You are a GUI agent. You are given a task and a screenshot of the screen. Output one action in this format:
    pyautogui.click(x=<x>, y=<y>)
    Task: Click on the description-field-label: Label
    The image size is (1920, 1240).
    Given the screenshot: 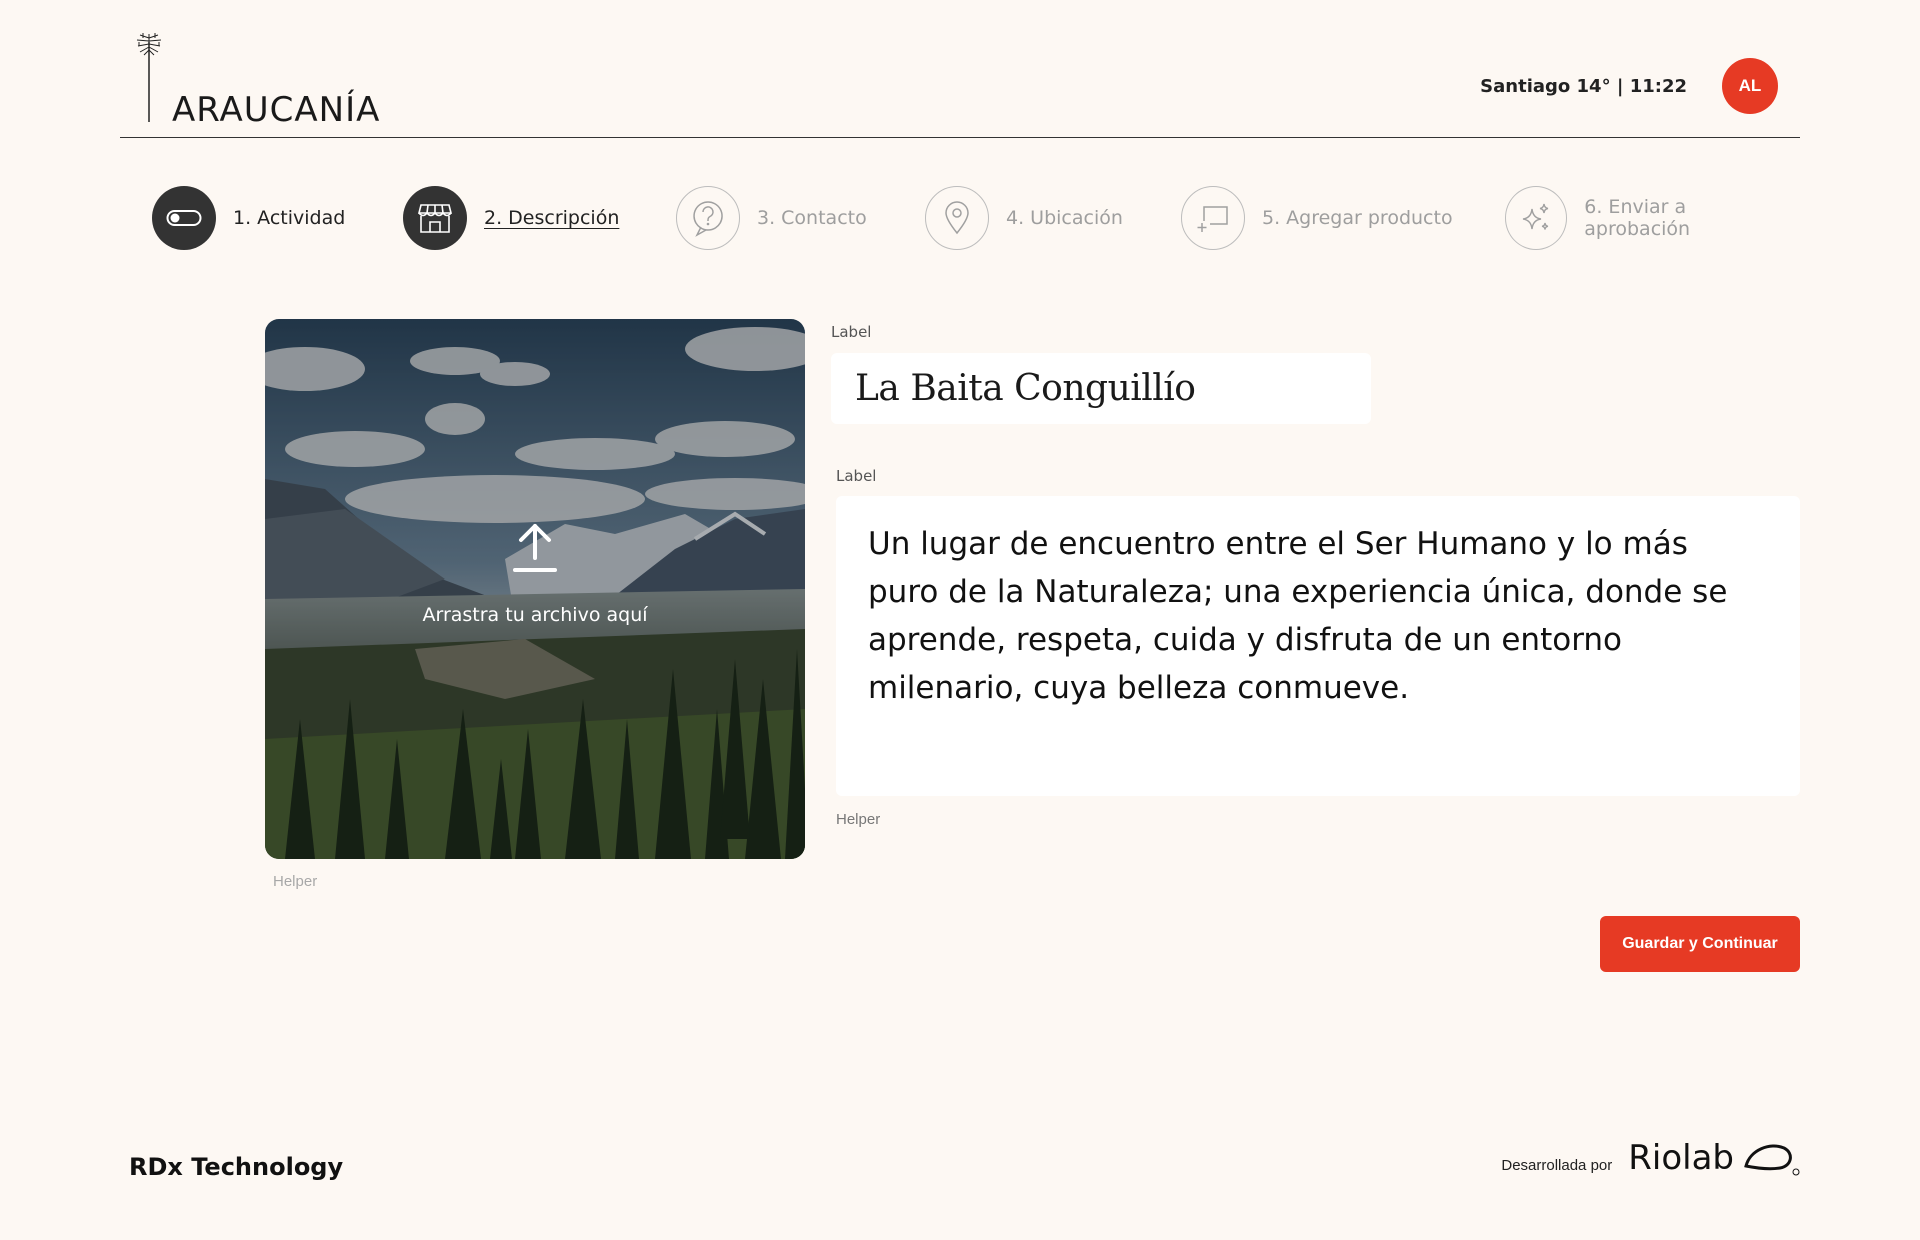 What is the action you would take?
    pyautogui.click(x=856, y=476)
    